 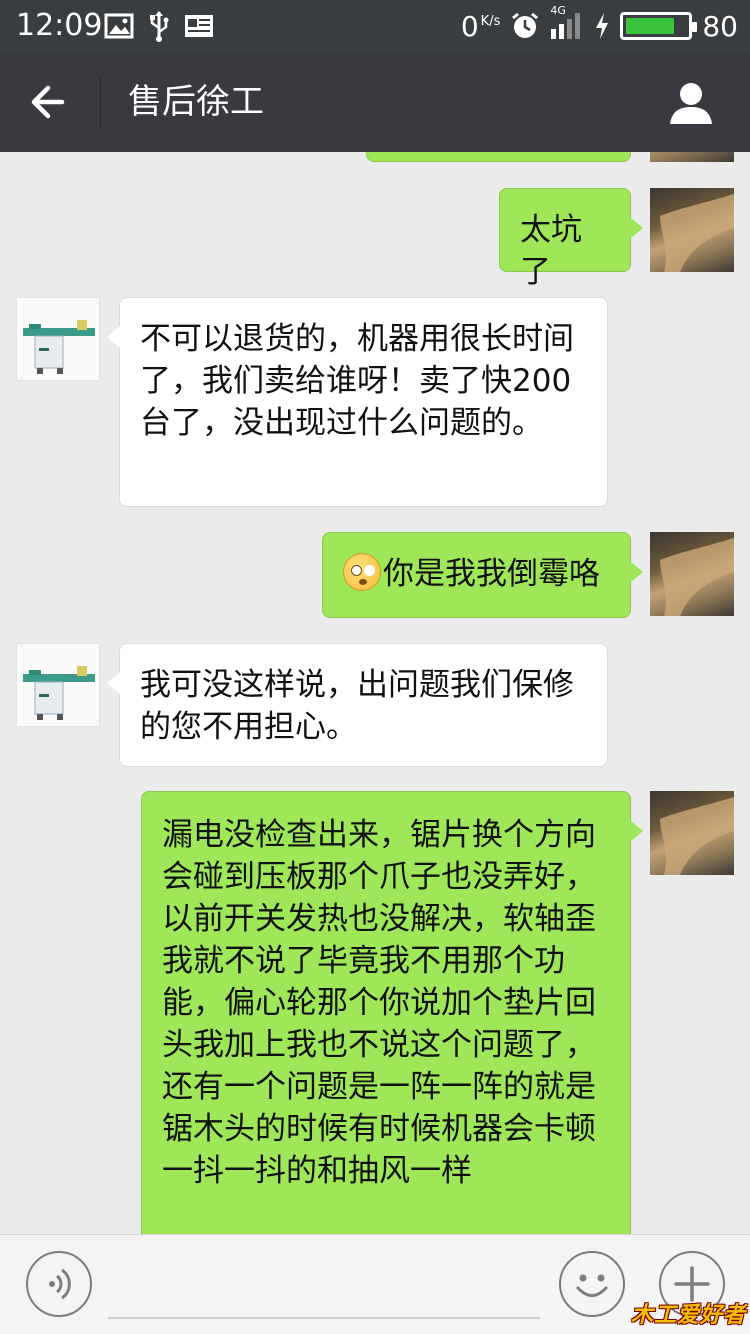 I want to click on smiley-icon, so click(x=592, y=1285).